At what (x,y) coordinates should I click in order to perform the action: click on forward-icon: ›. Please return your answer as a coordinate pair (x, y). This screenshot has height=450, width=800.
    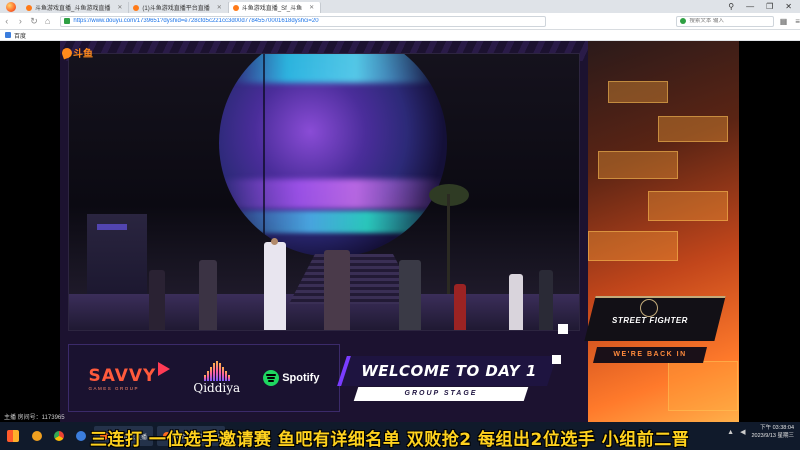
    Looking at the image, I should click on (21, 21).